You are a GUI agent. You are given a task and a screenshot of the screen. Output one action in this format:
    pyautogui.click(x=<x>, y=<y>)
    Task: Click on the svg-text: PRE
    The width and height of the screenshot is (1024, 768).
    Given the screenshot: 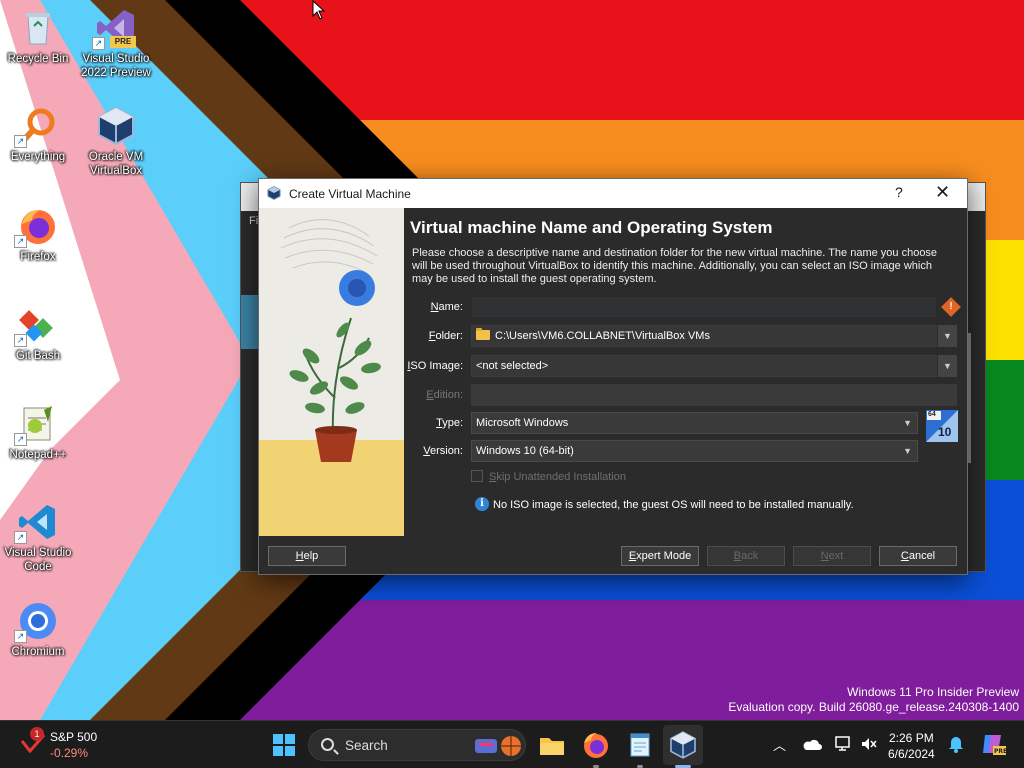 What is the action you would take?
    pyautogui.click(x=1000, y=751)
    